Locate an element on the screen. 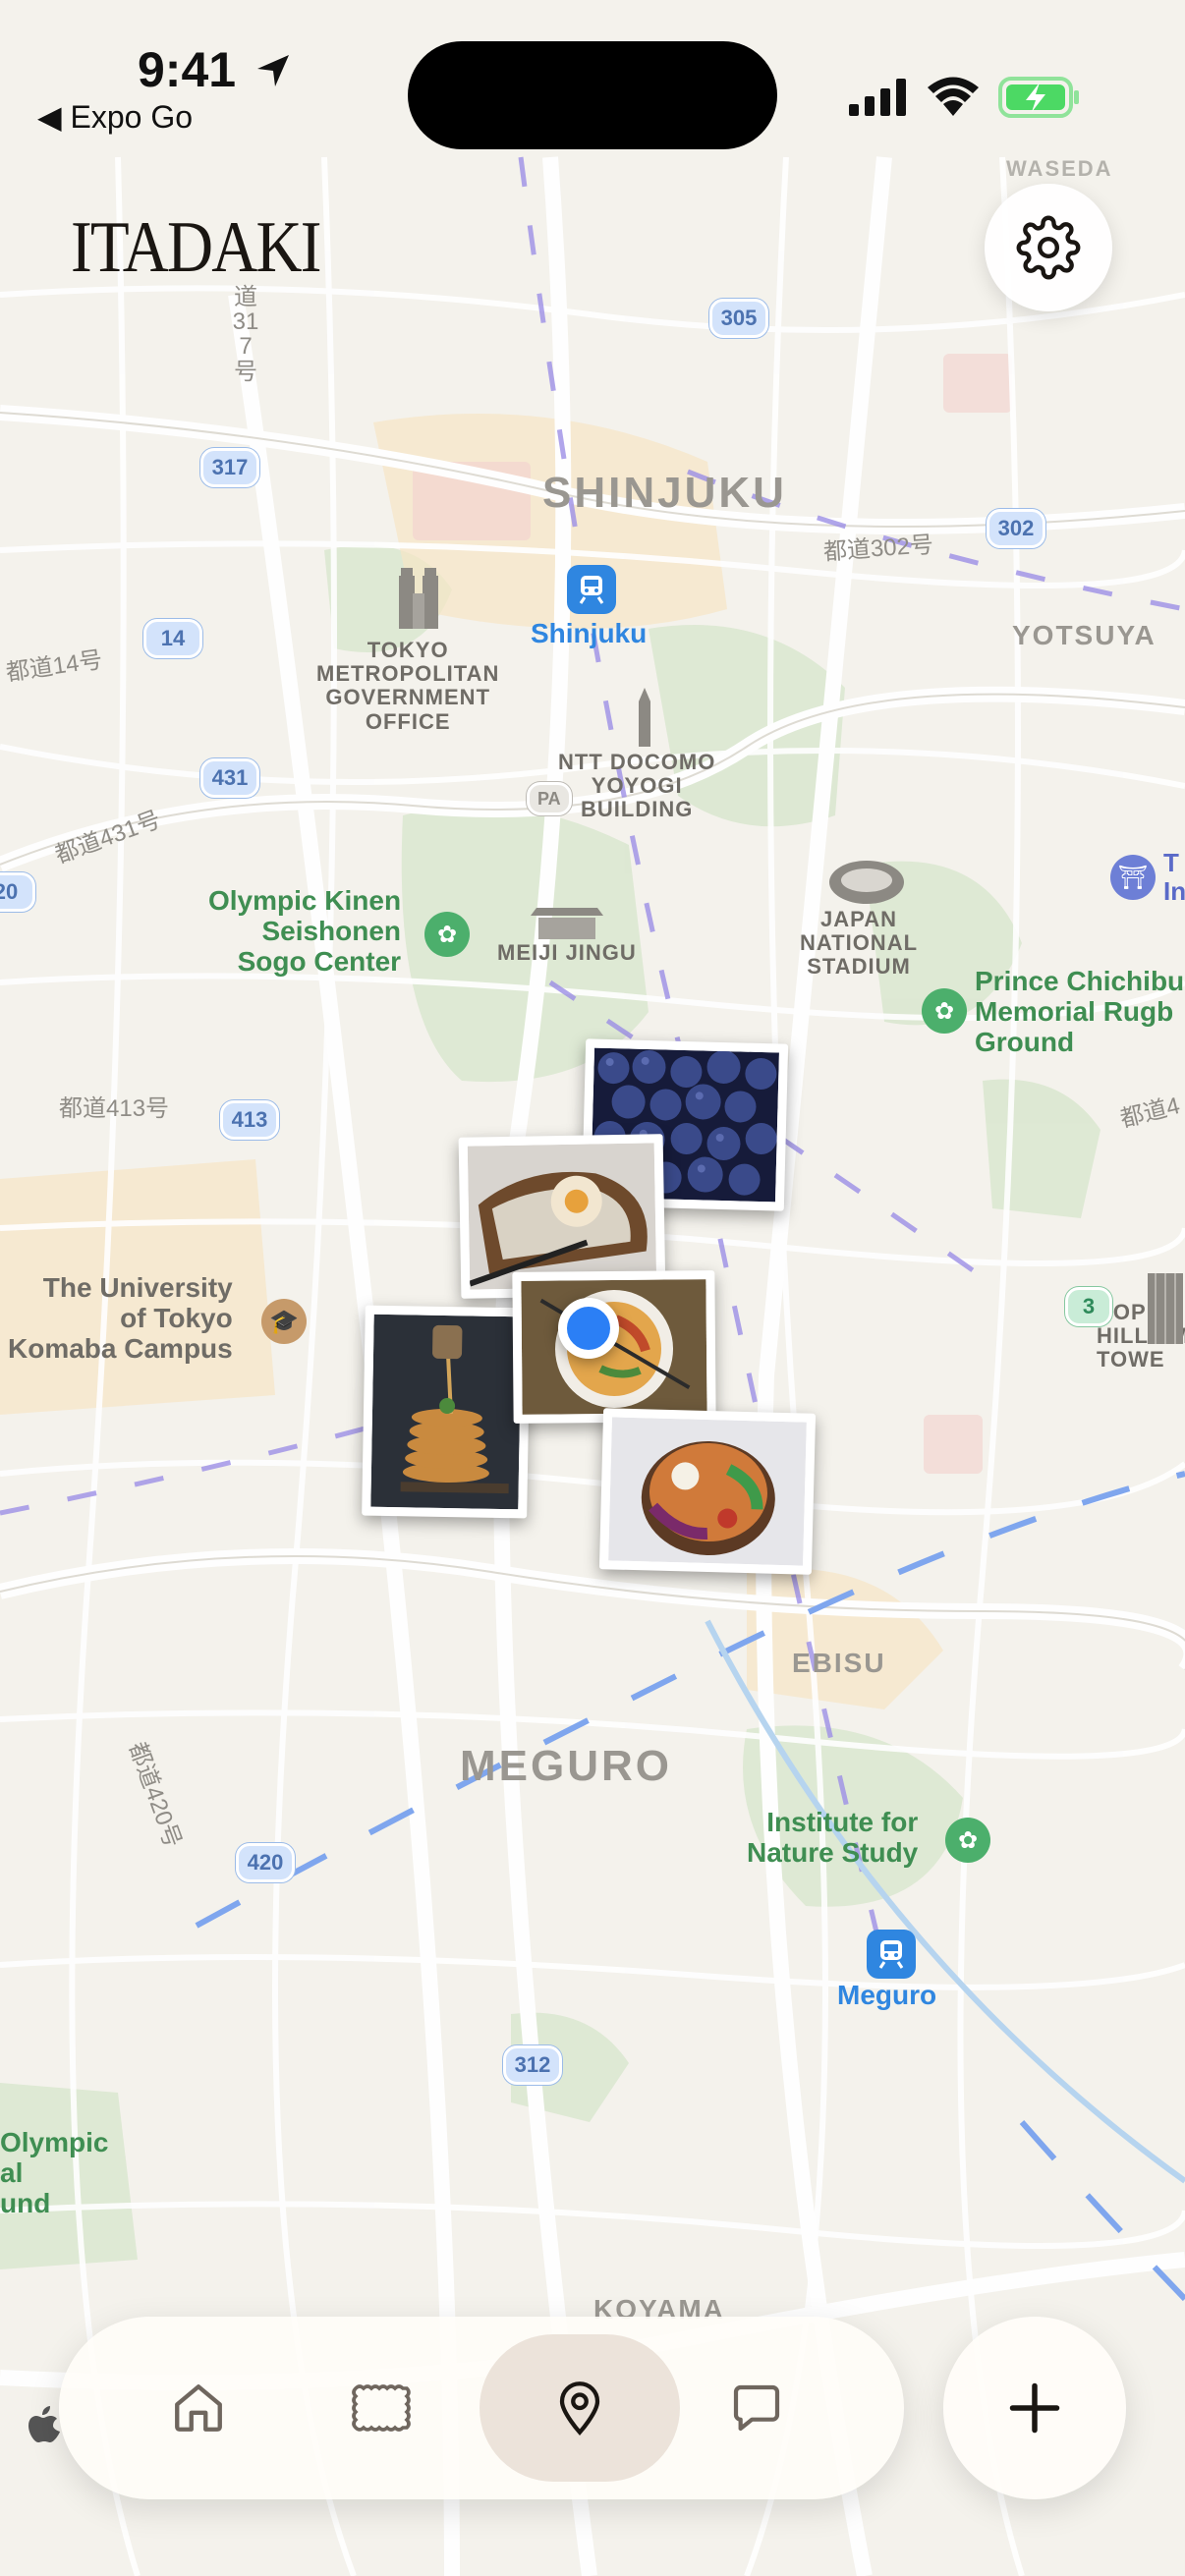 This screenshot has width=1185, height=2576. place-icon: ⛩ is located at coordinates (1133, 877).